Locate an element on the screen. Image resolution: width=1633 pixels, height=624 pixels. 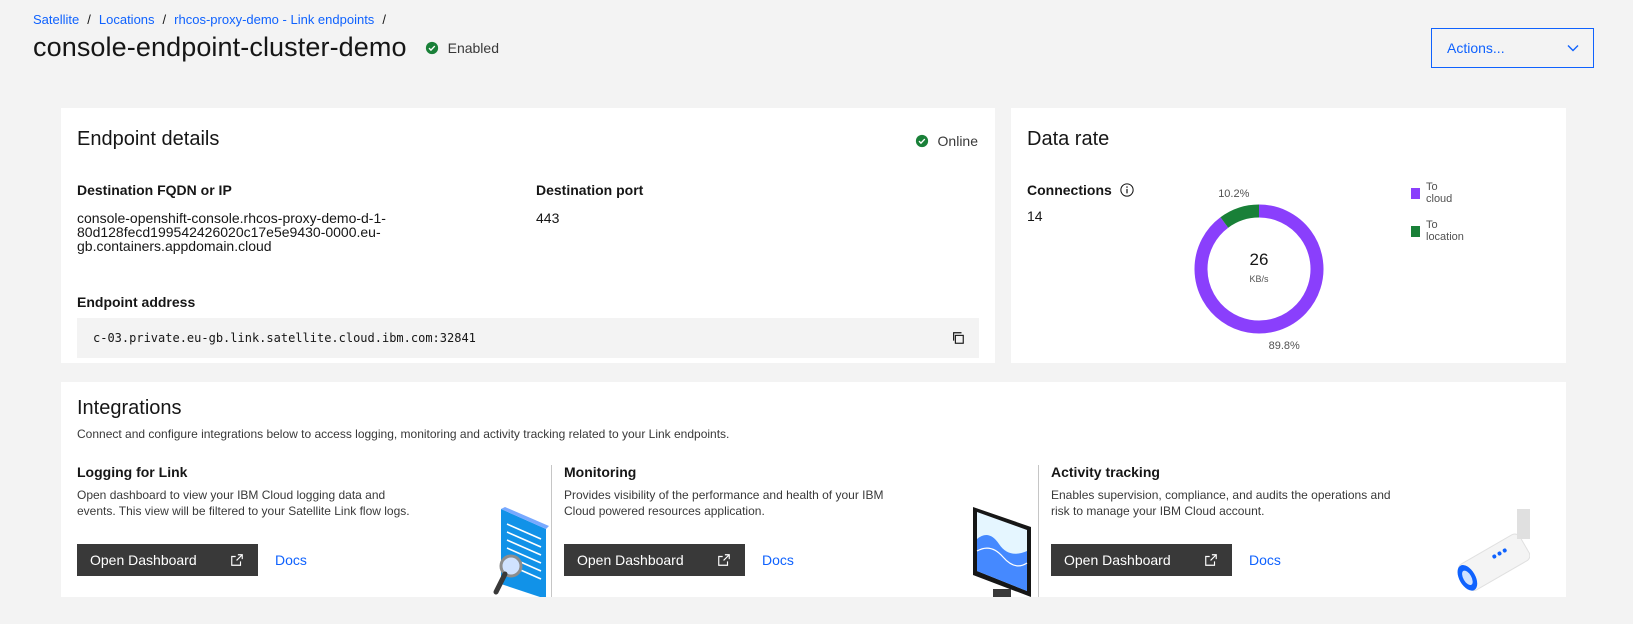
activity-tracking-illustration is located at coordinates (1493, 550).